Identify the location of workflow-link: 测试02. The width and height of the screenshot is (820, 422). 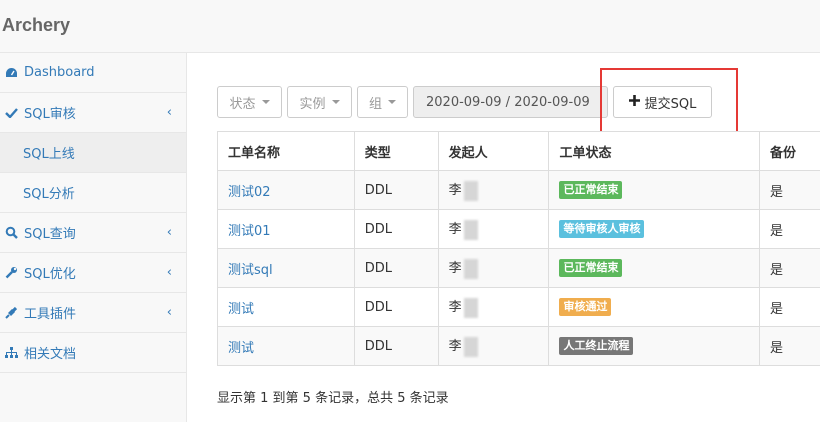
(249, 192).